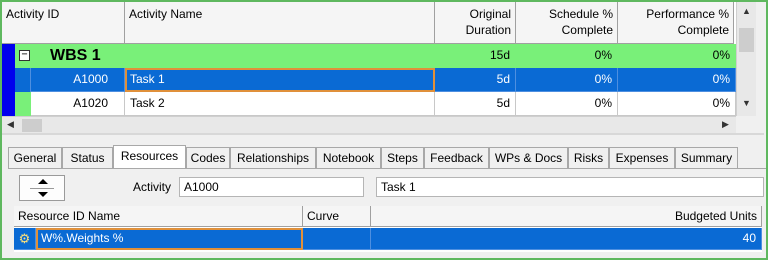 This screenshot has height=260, width=768. What do you see at coordinates (725, 124) in the screenshot?
I see `scroll-right-icon: ▶` at bounding box center [725, 124].